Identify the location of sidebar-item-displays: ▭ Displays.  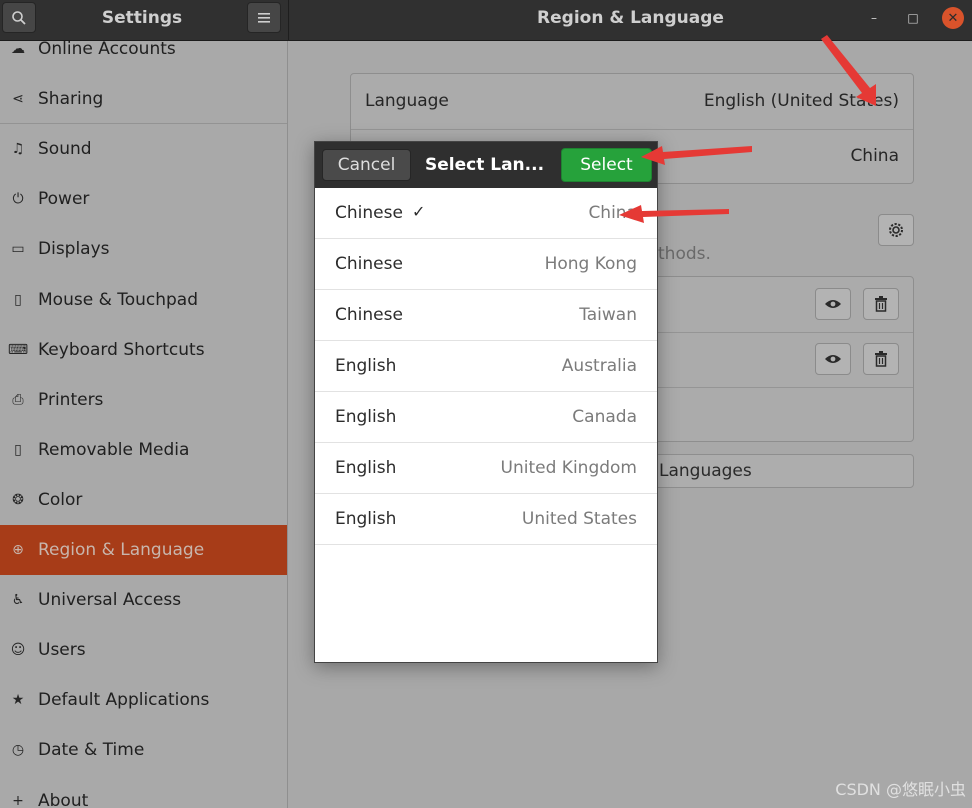
(143, 249).